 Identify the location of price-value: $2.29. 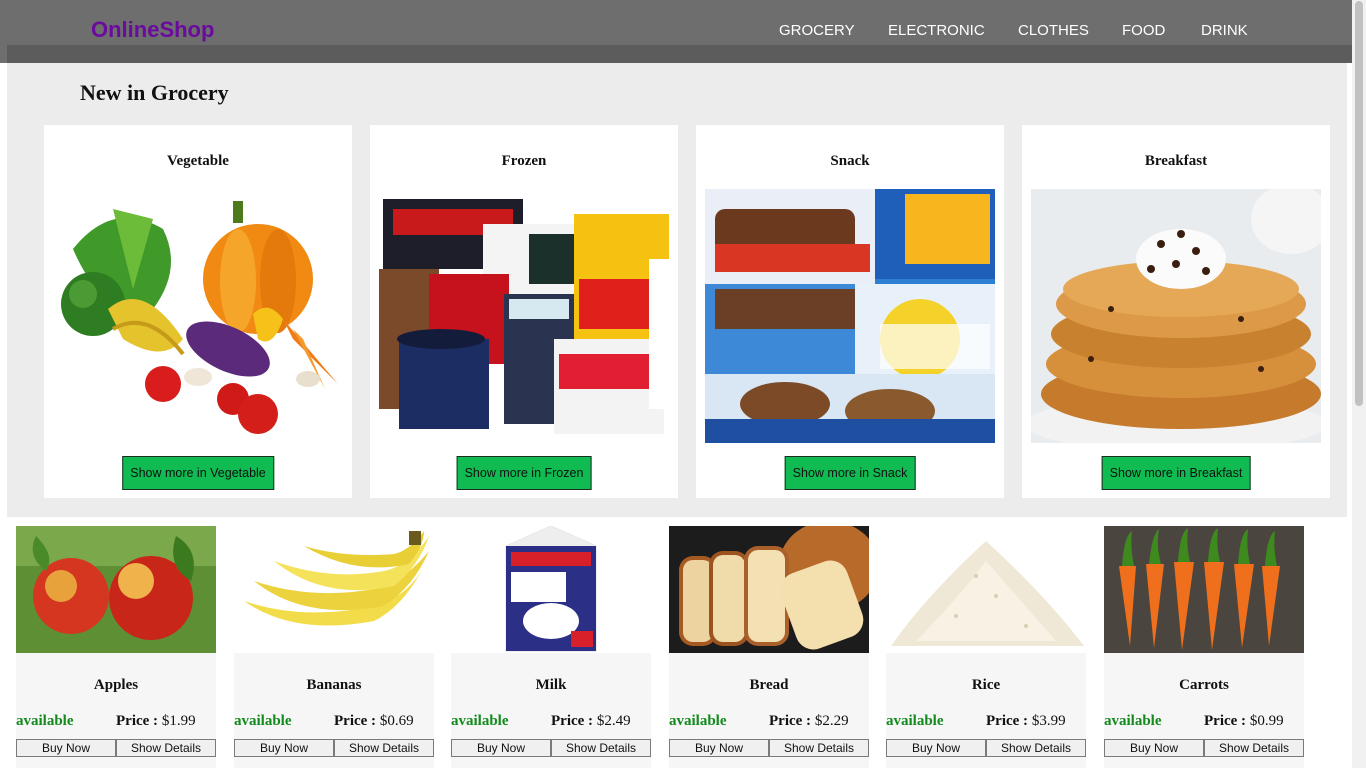
(831, 721).